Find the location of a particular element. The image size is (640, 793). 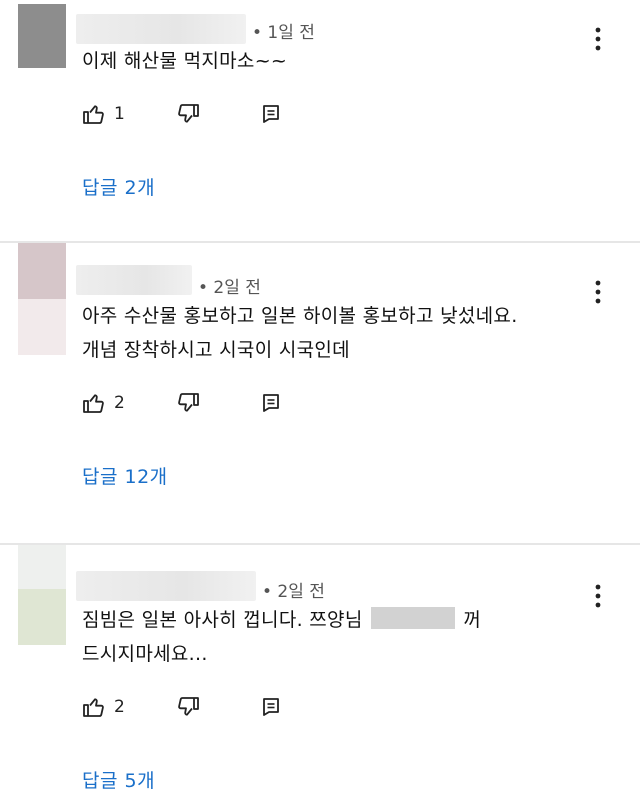

comment-text-part: 꺼 is located at coordinates (472, 620).